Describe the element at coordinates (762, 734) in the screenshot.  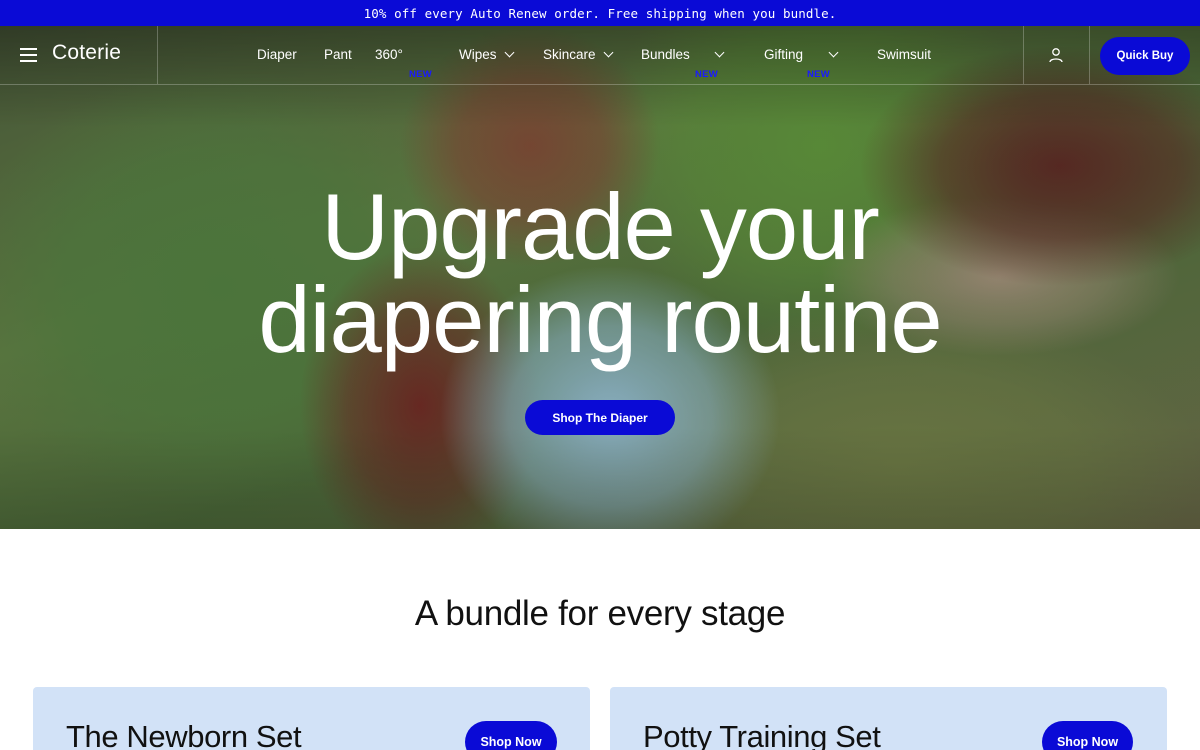
I see `card-title: Potty Training Set` at that location.